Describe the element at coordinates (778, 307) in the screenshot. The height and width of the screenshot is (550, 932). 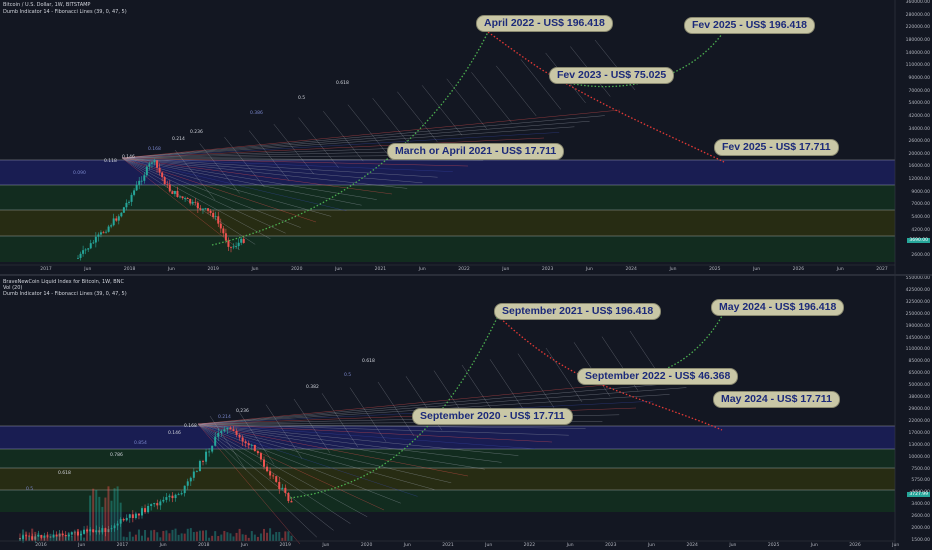
I see `annotation-callout: May 2024 - US$ 196.418` at that location.